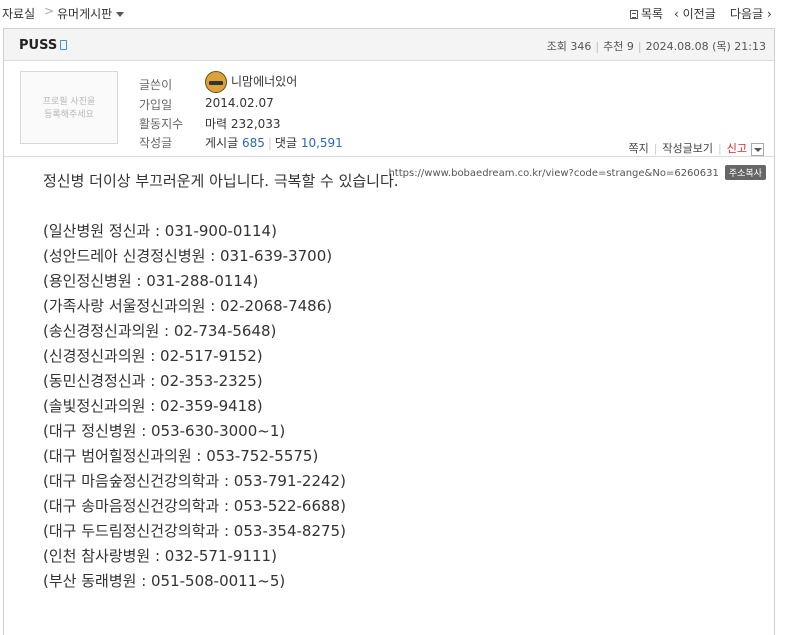  What do you see at coordinates (188, 256) in the screenshot?
I see `body-line: (성안드레아 신경정신병원 : 031-639-3700)` at bounding box center [188, 256].